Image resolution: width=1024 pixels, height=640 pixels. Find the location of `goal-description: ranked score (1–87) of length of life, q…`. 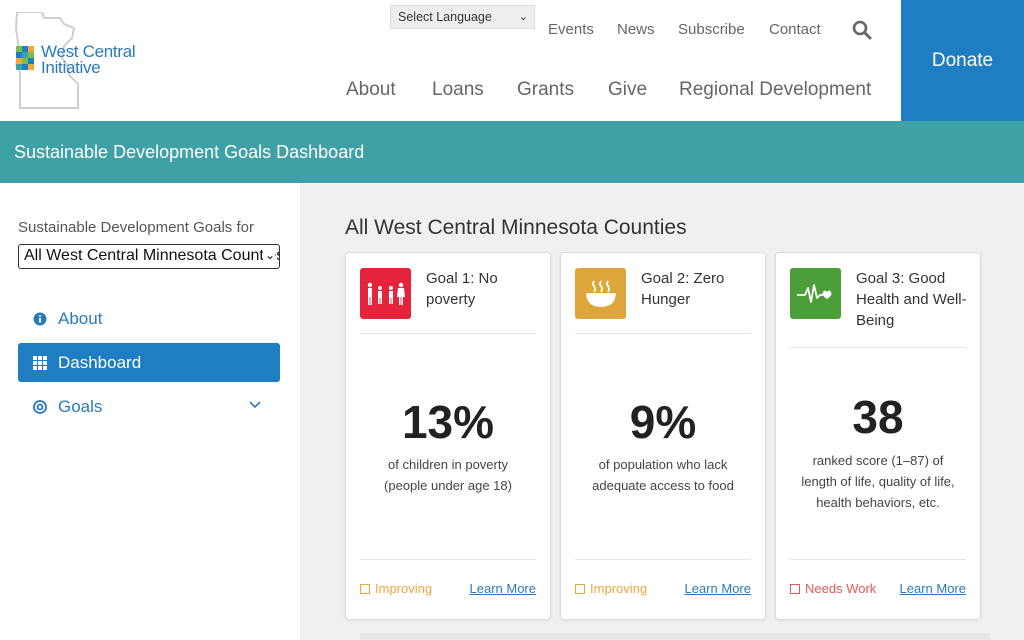

goal-description: ranked score (1–87) of length of life, q… is located at coordinates (878, 481).